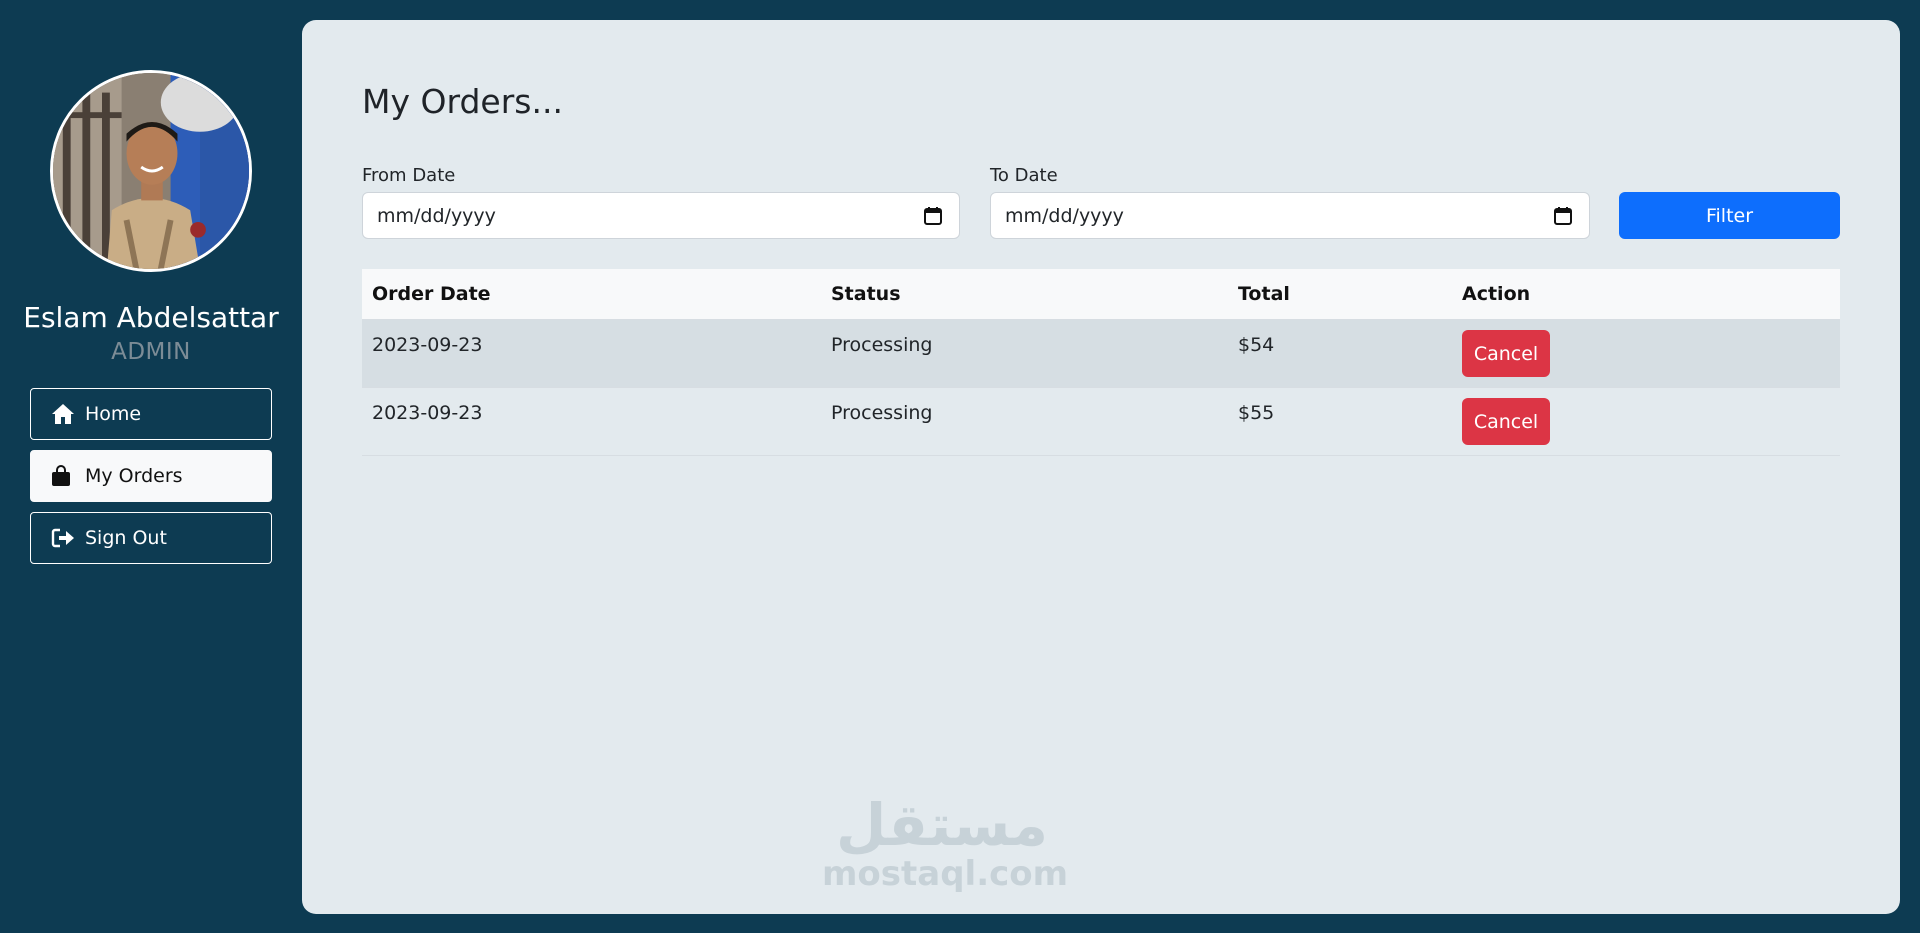 The width and height of the screenshot is (1920, 933). I want to click on from-date-placeholder: mm/dd/yyyy, so click(436, 215).